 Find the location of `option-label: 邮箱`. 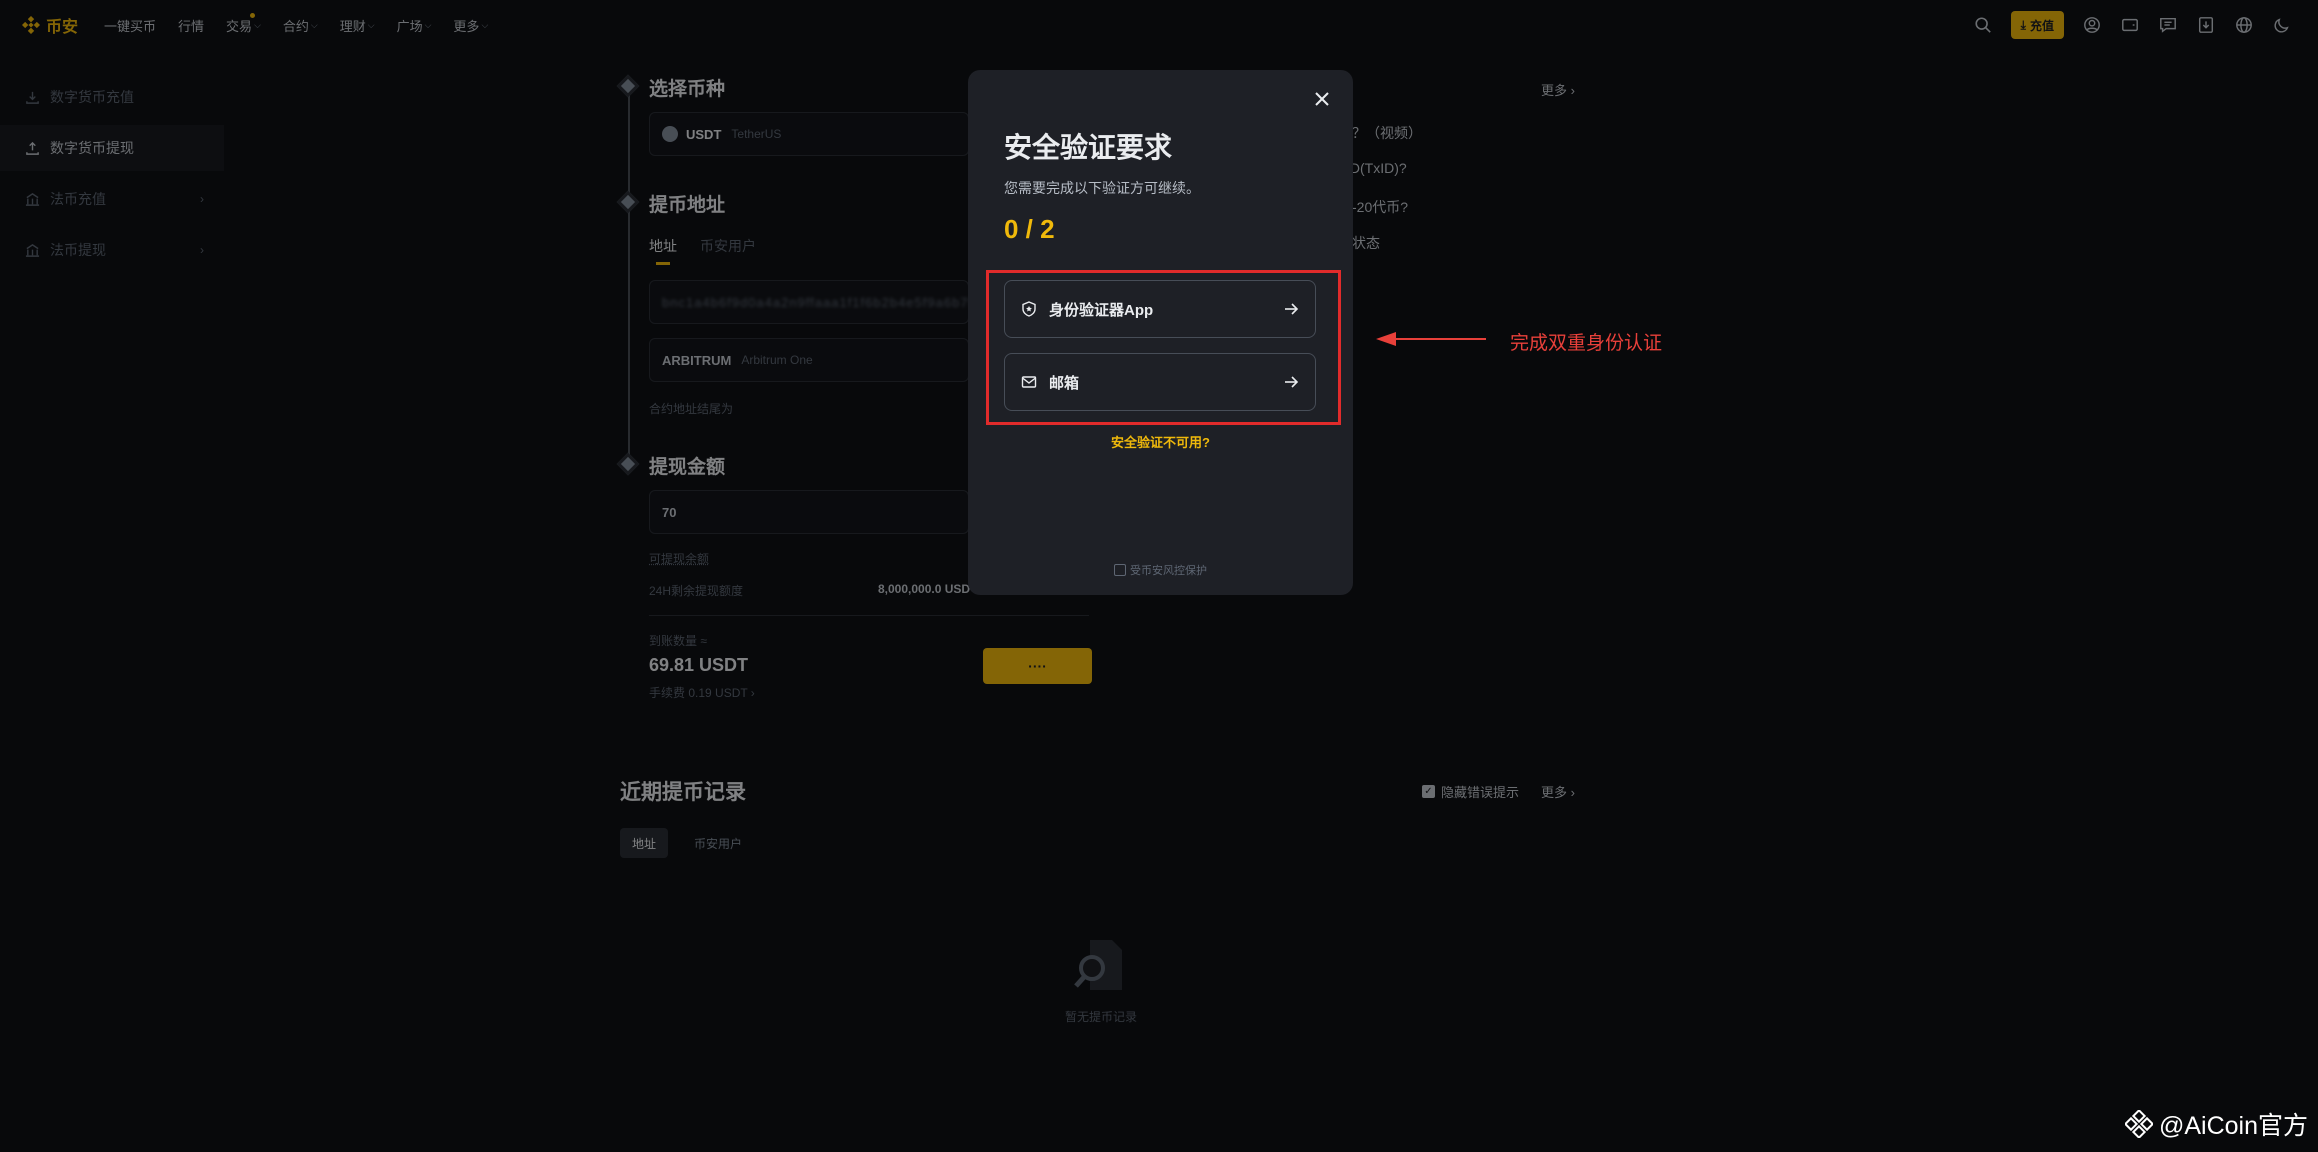

option-label: 邮箱 is located at coordinates (1064, 383).